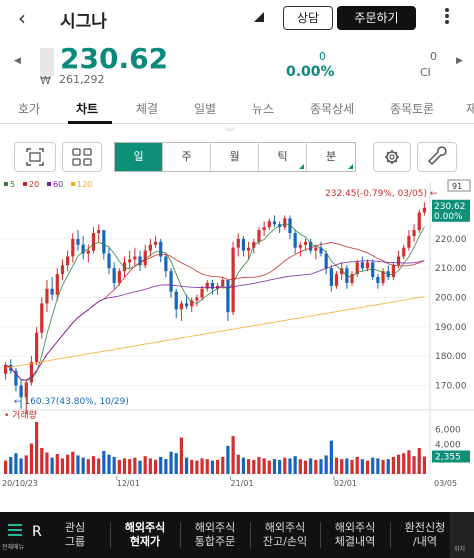  I want to click on active-tab-indicator, so click(90, 122).